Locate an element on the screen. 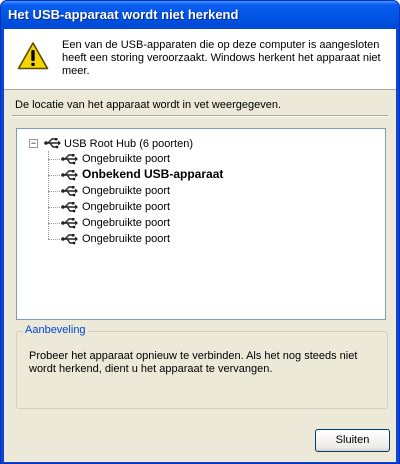  separator is located at coordinates (200, 116).